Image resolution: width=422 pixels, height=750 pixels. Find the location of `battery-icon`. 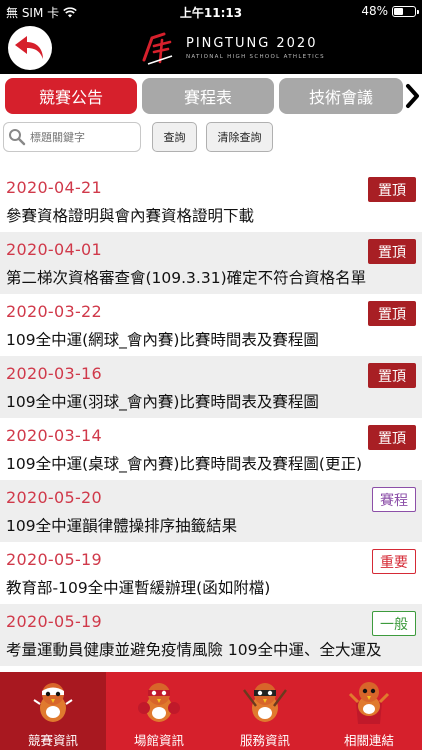

battery-icon is located at coordinates (405, 11).